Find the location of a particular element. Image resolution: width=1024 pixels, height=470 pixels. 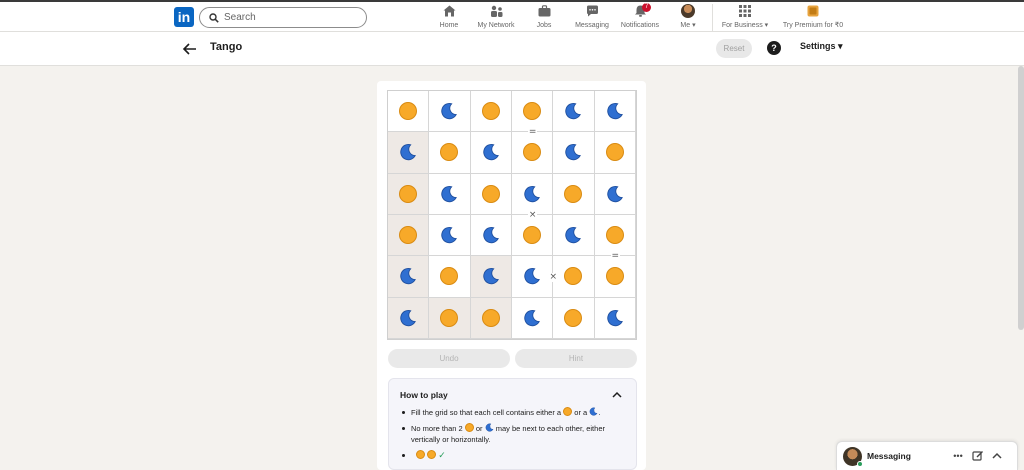

nav-home: Home is located at coordinates (449, 18).